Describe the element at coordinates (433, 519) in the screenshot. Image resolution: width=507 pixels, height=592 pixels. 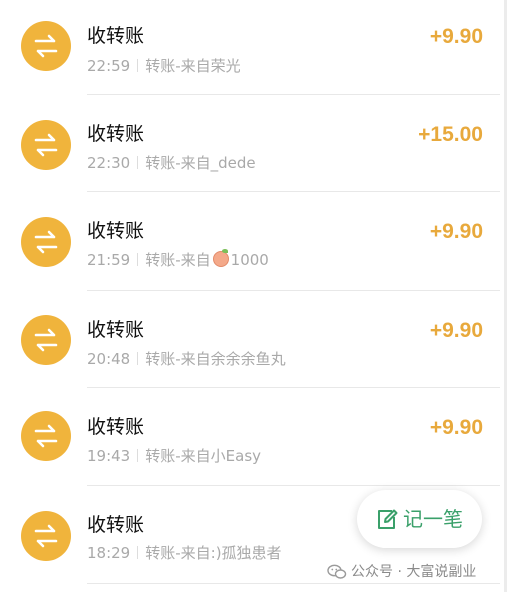
I see `add-record-label: 记一笔` at that location.